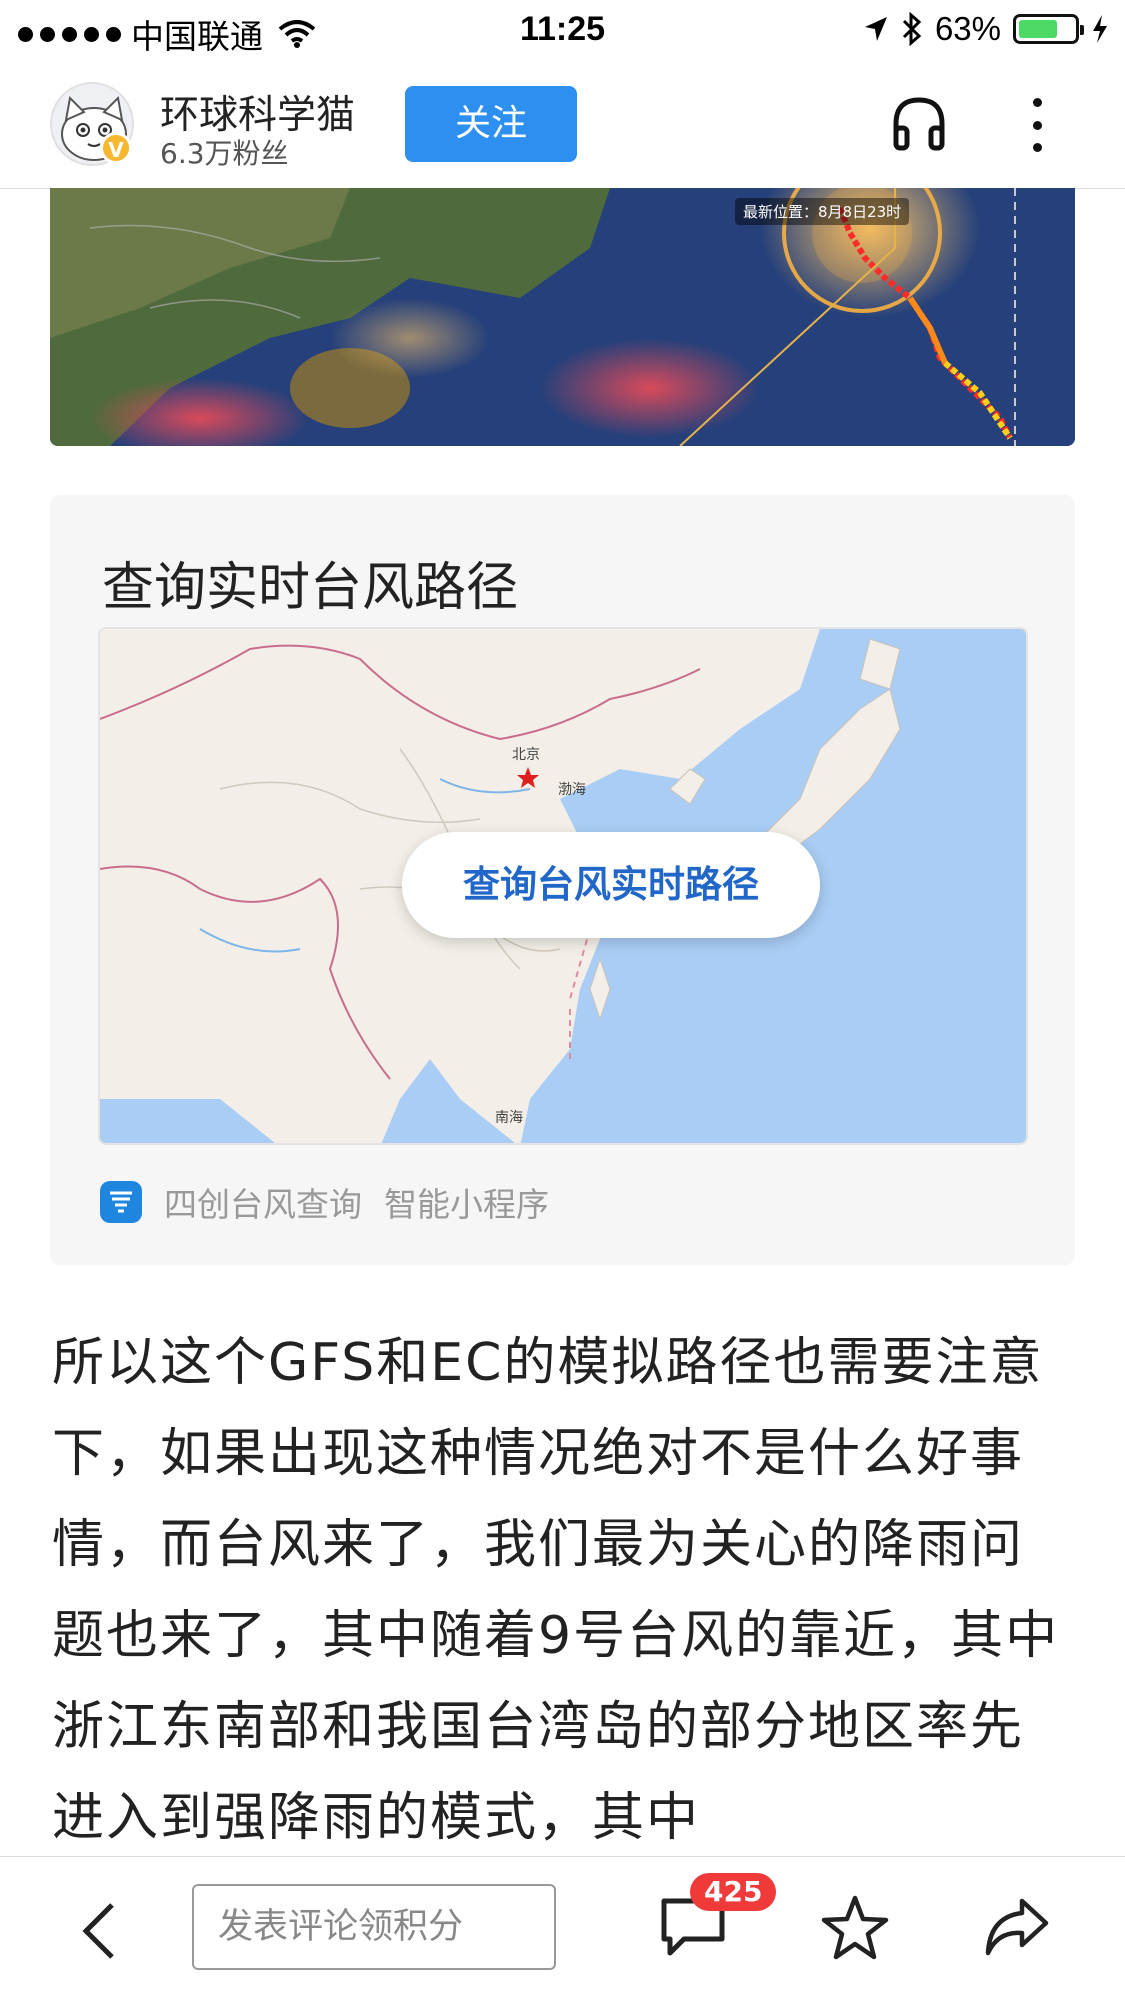  What do you see at coordinates (733, 1892) in the screenshot?
I see `comment-count-badge: 425` at bounding box center [733, 1892].